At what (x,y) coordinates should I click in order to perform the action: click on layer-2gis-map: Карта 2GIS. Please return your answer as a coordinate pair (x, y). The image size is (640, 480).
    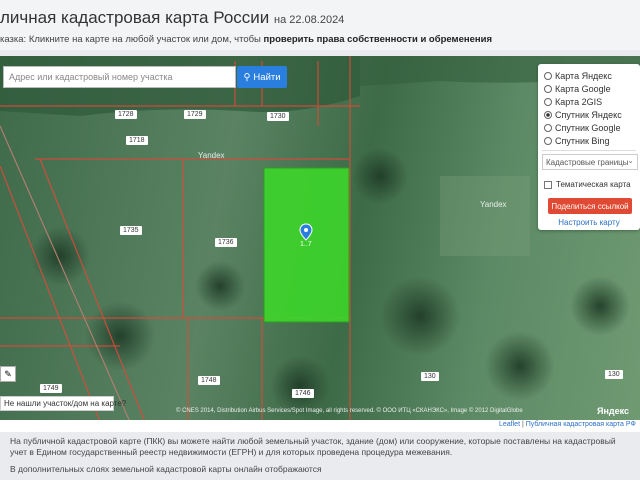
    Looking at the image, I should click on (573, 102).